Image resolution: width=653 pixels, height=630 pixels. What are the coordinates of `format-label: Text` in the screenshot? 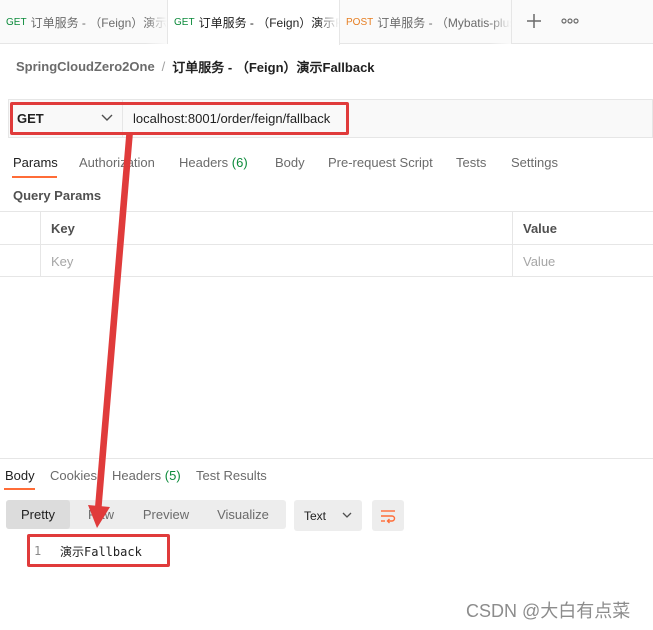 It's located at (315, 515).